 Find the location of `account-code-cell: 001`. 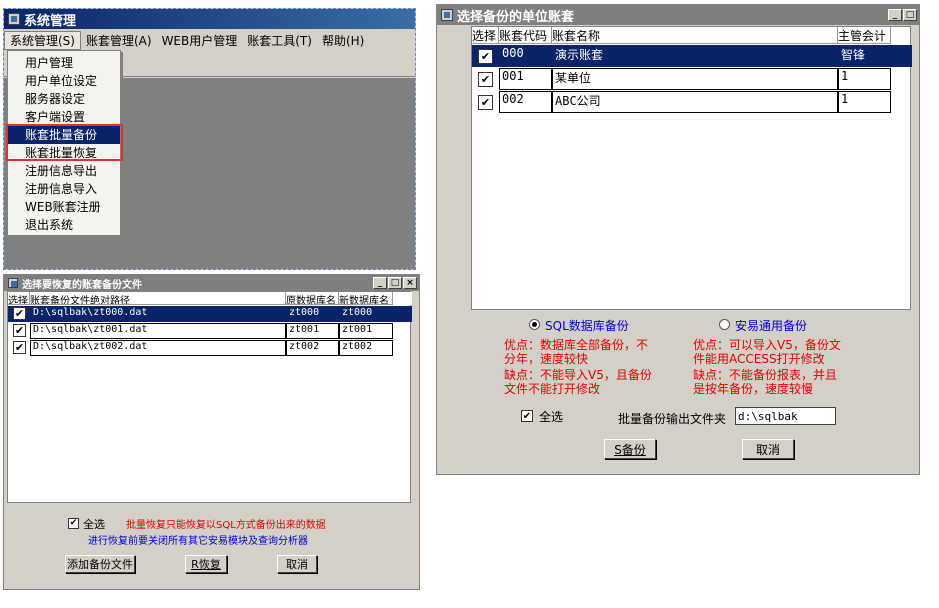

account-code-cell: 001 is located at coordinates (525, 79).